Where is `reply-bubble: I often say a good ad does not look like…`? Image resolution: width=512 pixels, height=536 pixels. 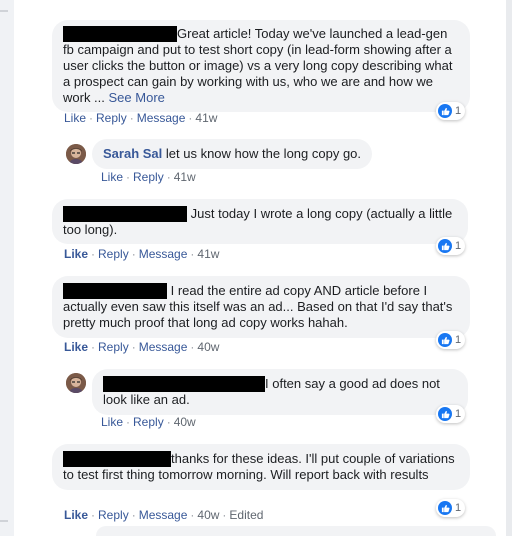 reply-bubble: I often say a good ad does not look like… is located at coordinates (280, 392).